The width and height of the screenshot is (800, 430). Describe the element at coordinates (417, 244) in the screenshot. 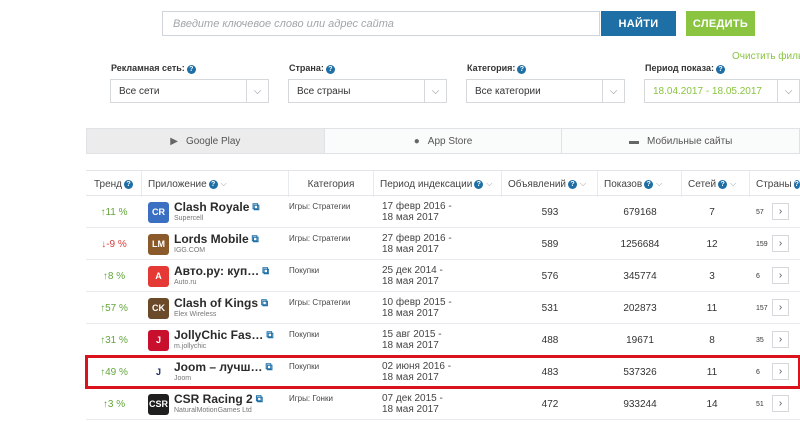

I see `period-value: 27 февр 2016 -18 мая 2017` at that location.